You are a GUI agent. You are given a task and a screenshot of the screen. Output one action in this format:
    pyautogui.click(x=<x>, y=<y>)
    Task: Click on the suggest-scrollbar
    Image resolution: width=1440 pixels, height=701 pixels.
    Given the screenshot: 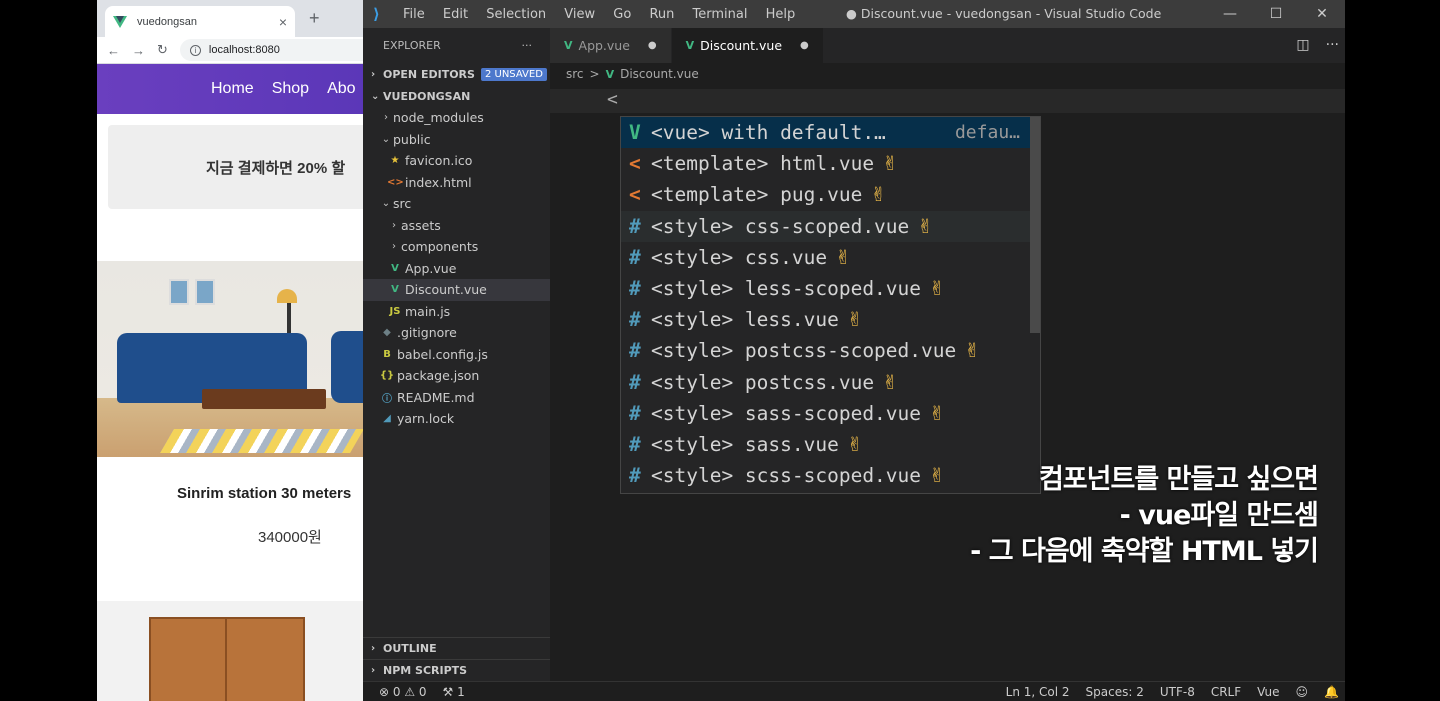 What is the action you would take?
    pyautogui.click(x=1035, y=225)
    